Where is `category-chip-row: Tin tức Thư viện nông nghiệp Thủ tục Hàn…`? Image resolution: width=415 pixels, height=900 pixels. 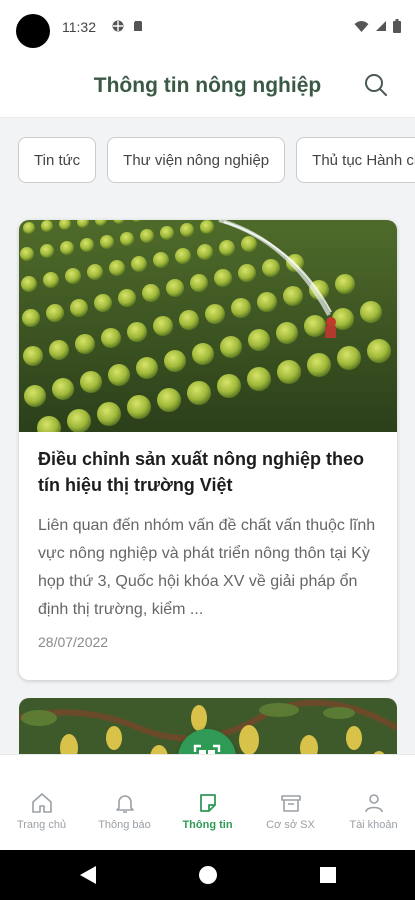 category-chip-row: Tin tức Thư viện nông nghiệp Thủ tục Hàn… is located at coordinates (207, 160).